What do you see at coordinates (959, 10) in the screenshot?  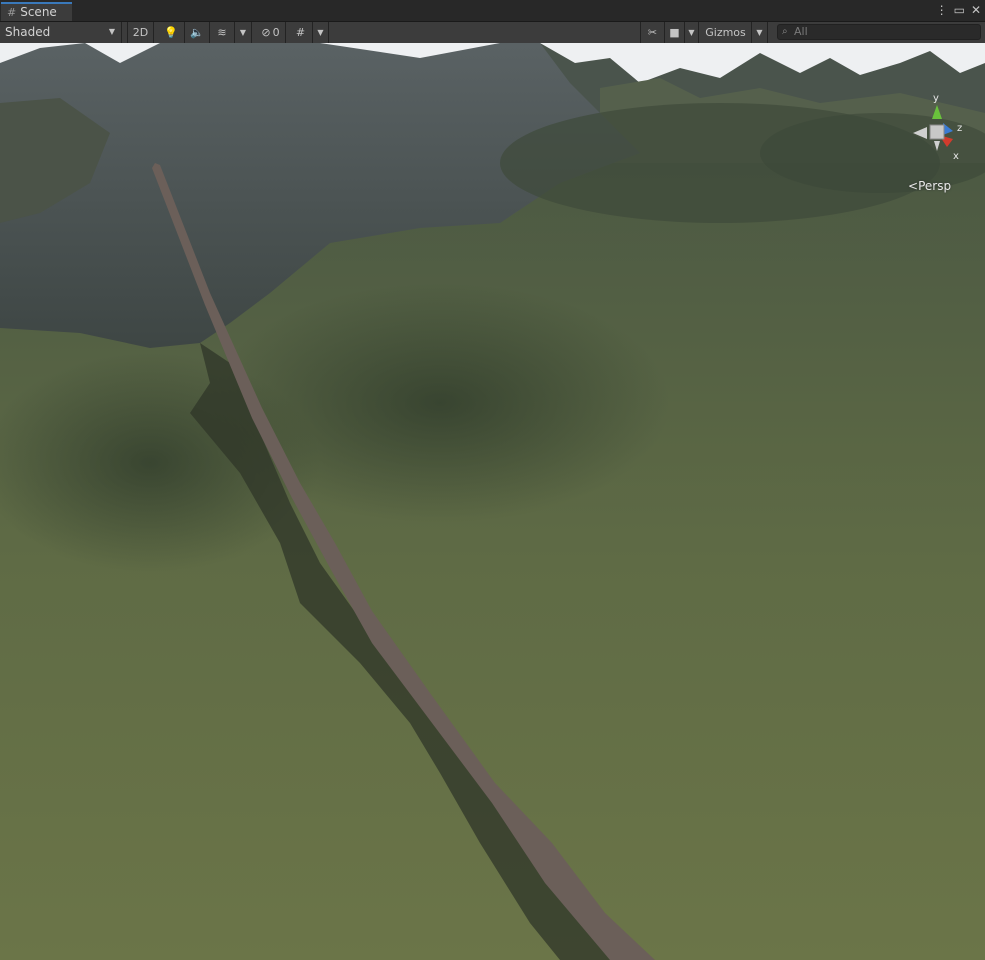 I see `maximize-icon: ▭` at bounding box center [959, 10].